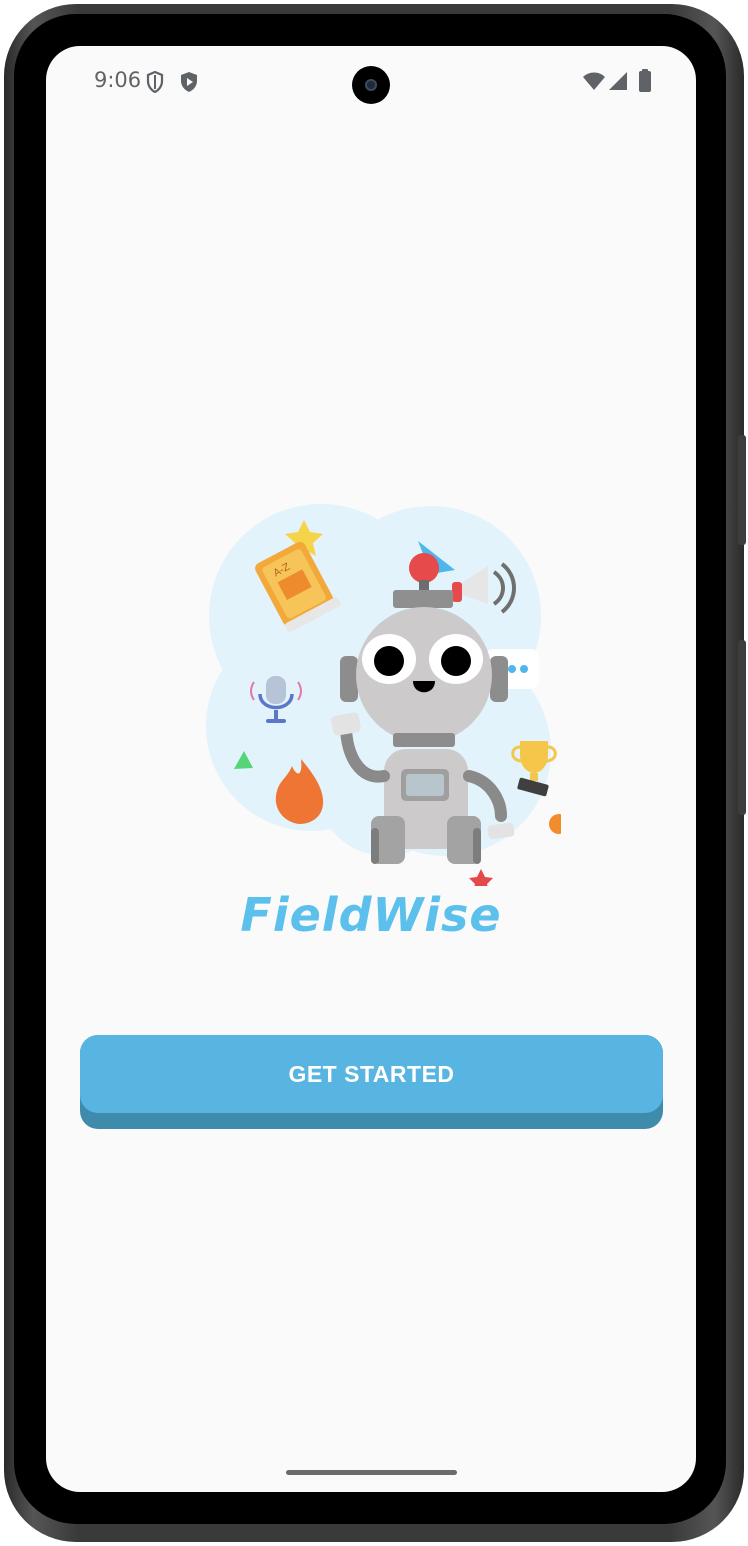  Describe the element at coordinates (742, 490) in the screenshot. I see `power-button` at that location.